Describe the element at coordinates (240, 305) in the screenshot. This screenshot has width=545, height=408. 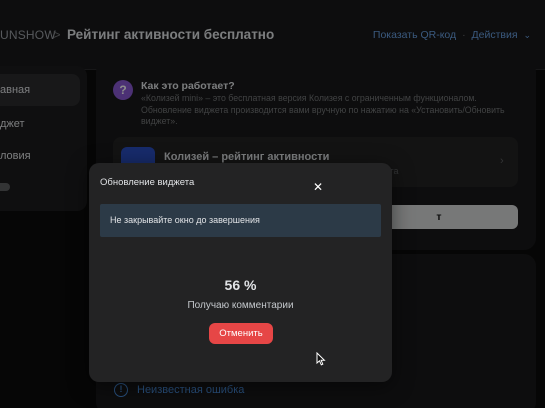
I see `progress-status: Получаю комментарии` at that location.